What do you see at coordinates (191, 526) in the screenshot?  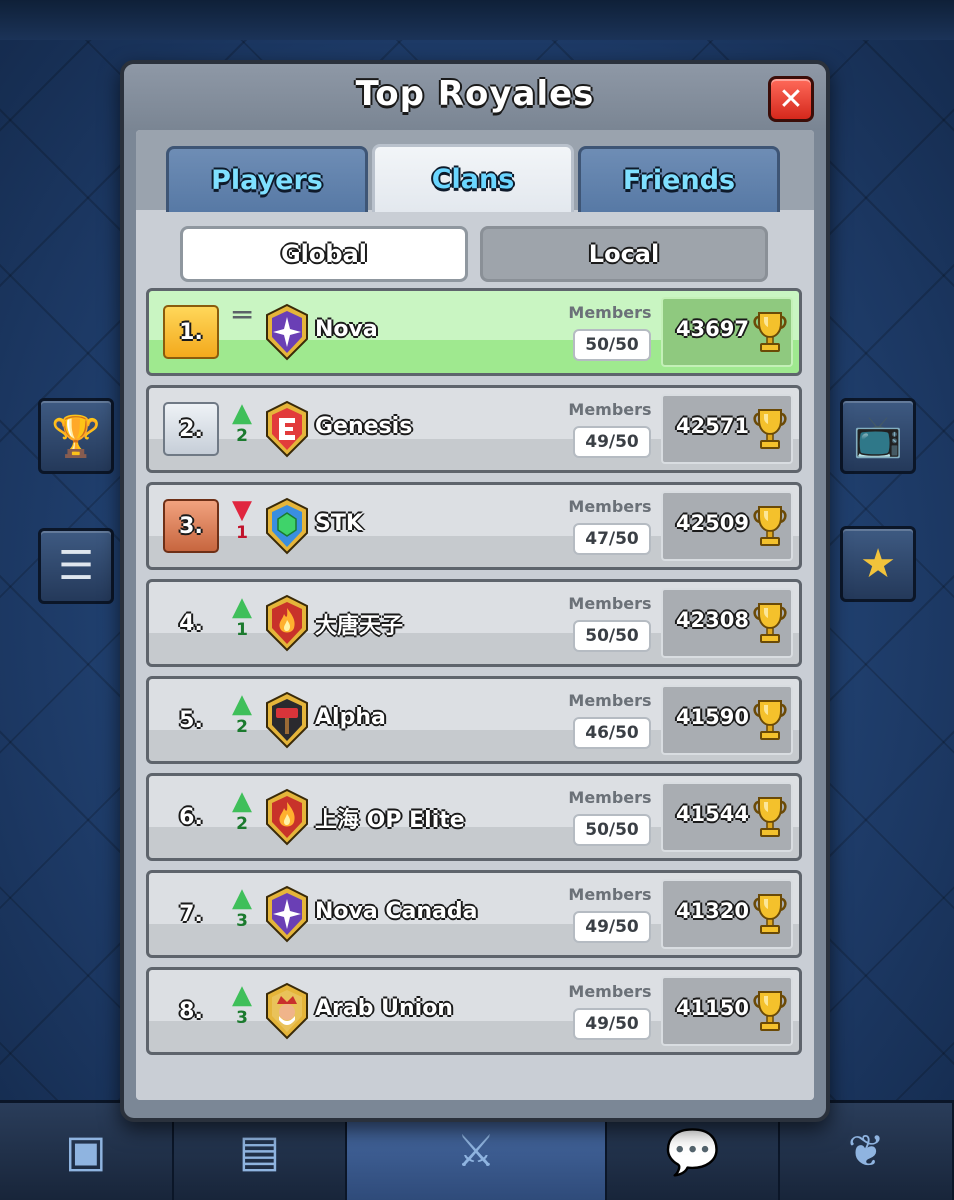 I see `rank-badge: 3.` at bounding box center [191, 526].